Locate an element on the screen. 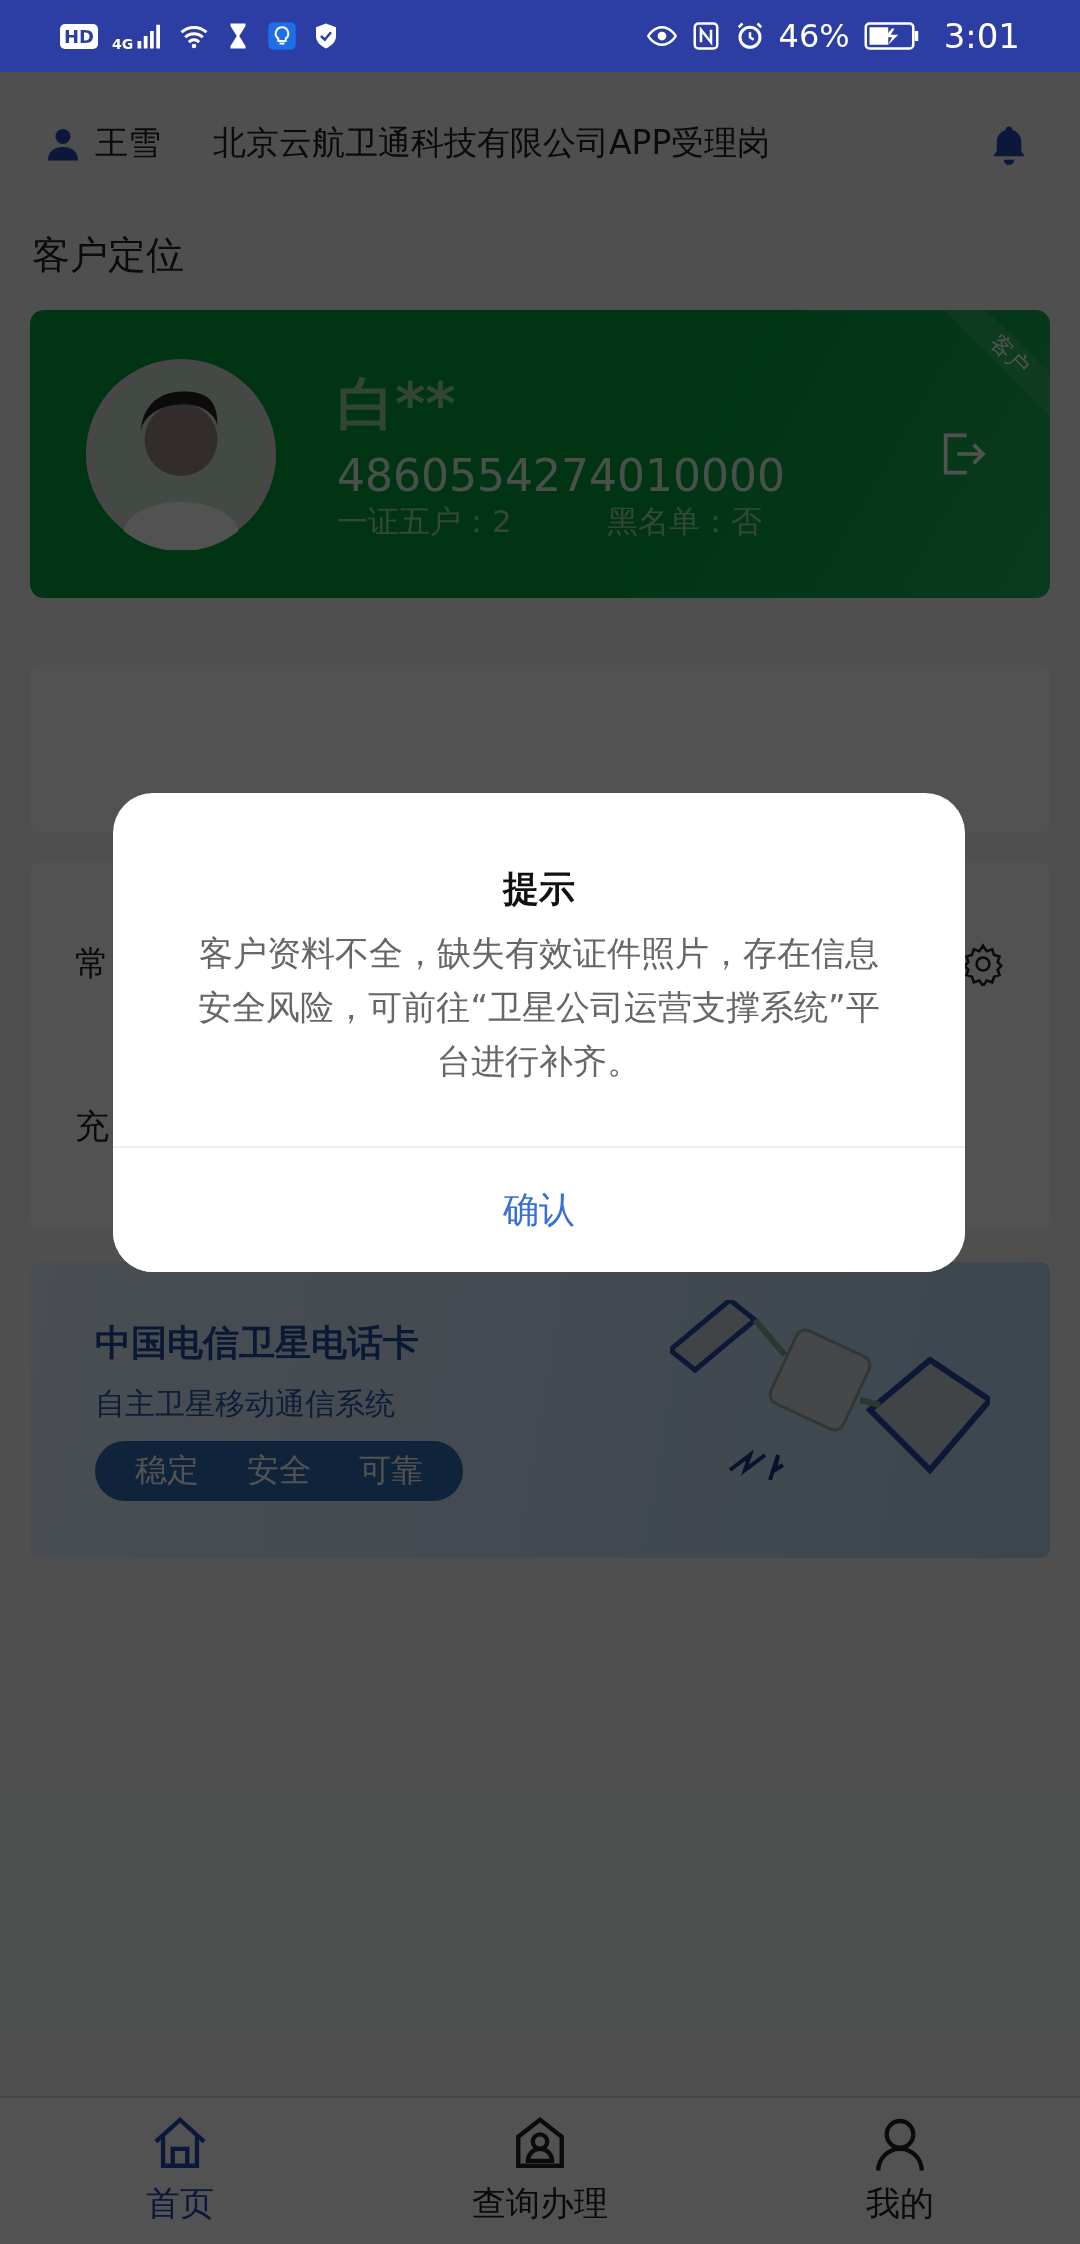 The height and width of the screenshot is (2244, 1080). clock-time: 3:01 is located at coordinates (981, 36).